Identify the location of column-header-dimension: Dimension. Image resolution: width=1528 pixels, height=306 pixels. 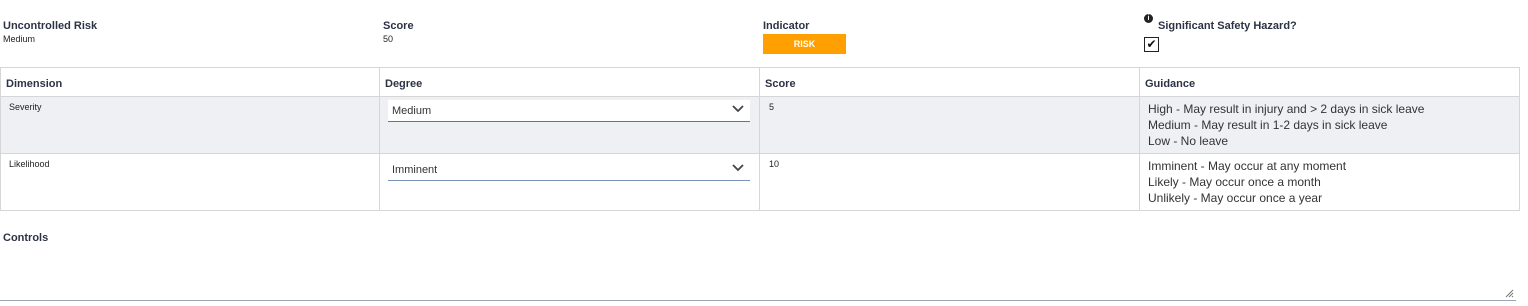
(190, 82).